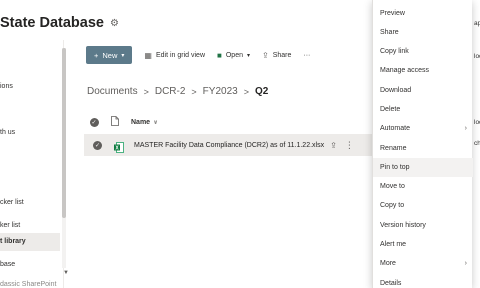  Describe the element at coordinates (423, 13) in the screenshot. I see `menu-item-preview: Preview` at that location.